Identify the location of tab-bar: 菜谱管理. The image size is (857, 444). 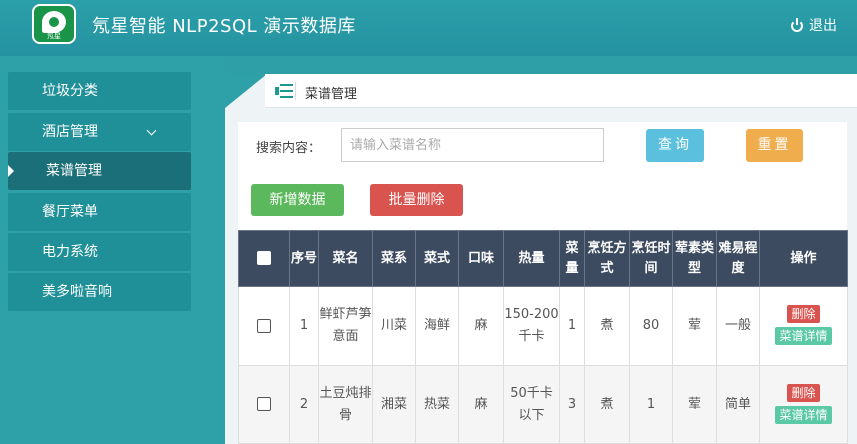
(561, 91).